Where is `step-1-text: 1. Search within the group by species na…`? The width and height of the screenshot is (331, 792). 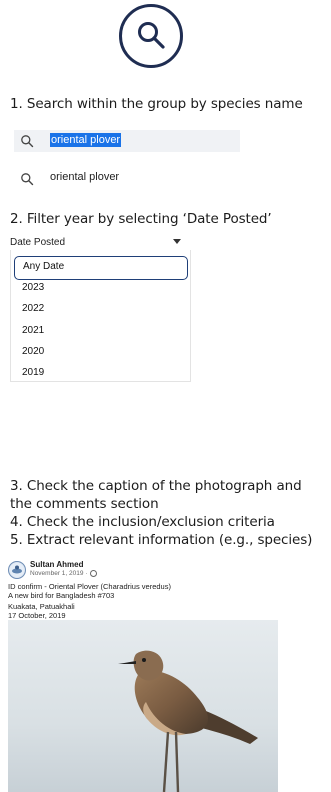 step-1-text: 1. Search within the group by species na… is located at coordinates (156, 104).